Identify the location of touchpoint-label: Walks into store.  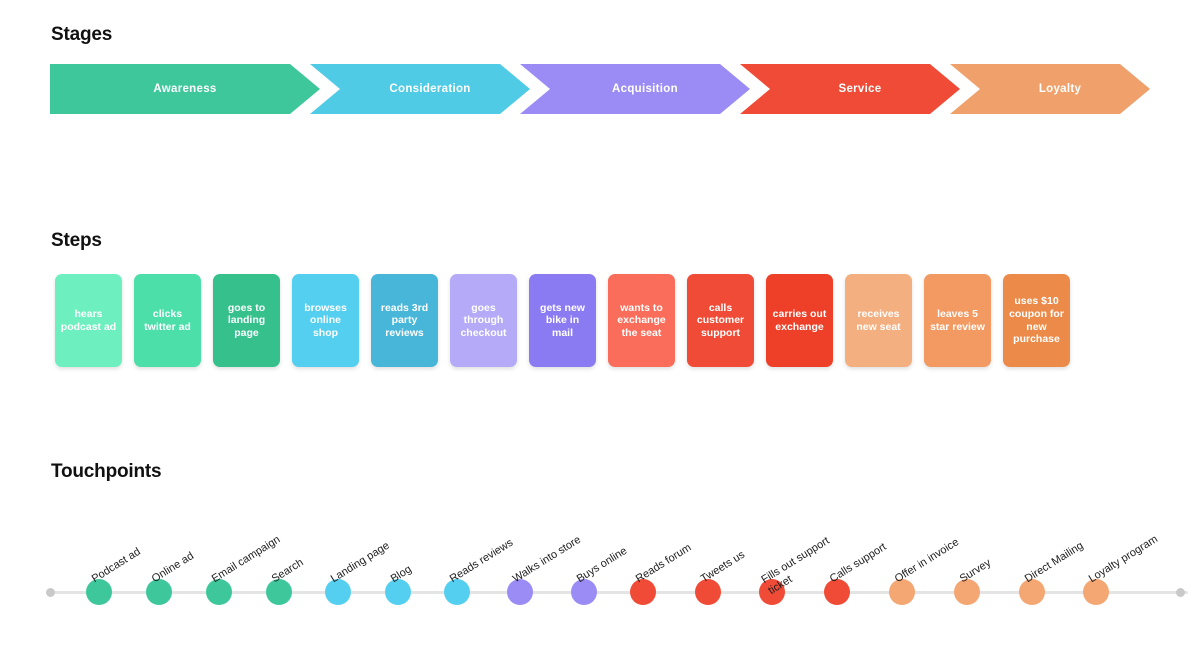
(547, 559).